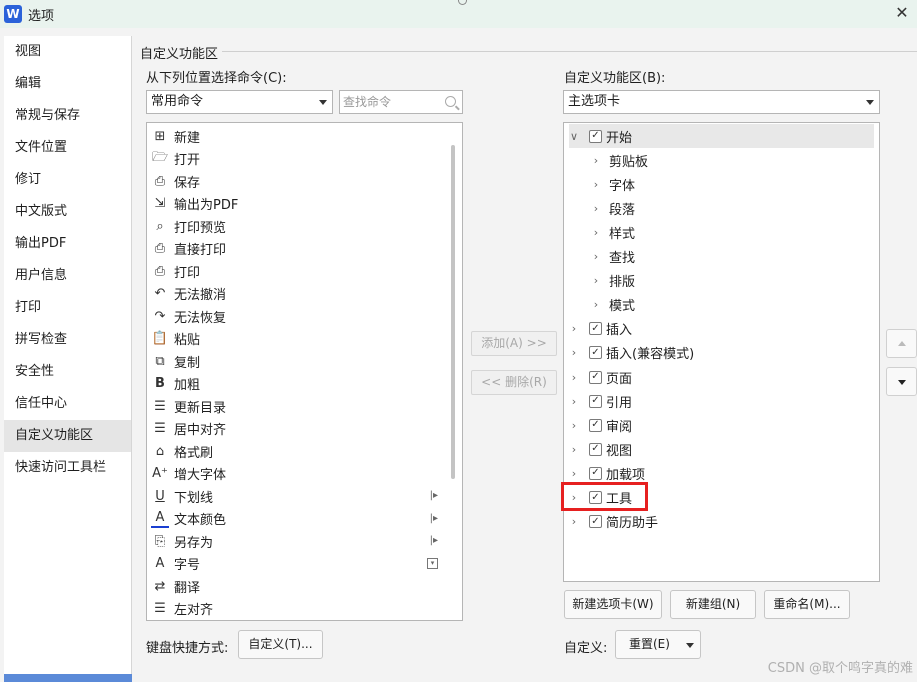 The image size is (917, 682). I want to click on sidebar-item: 安全性, so click(67, 372).